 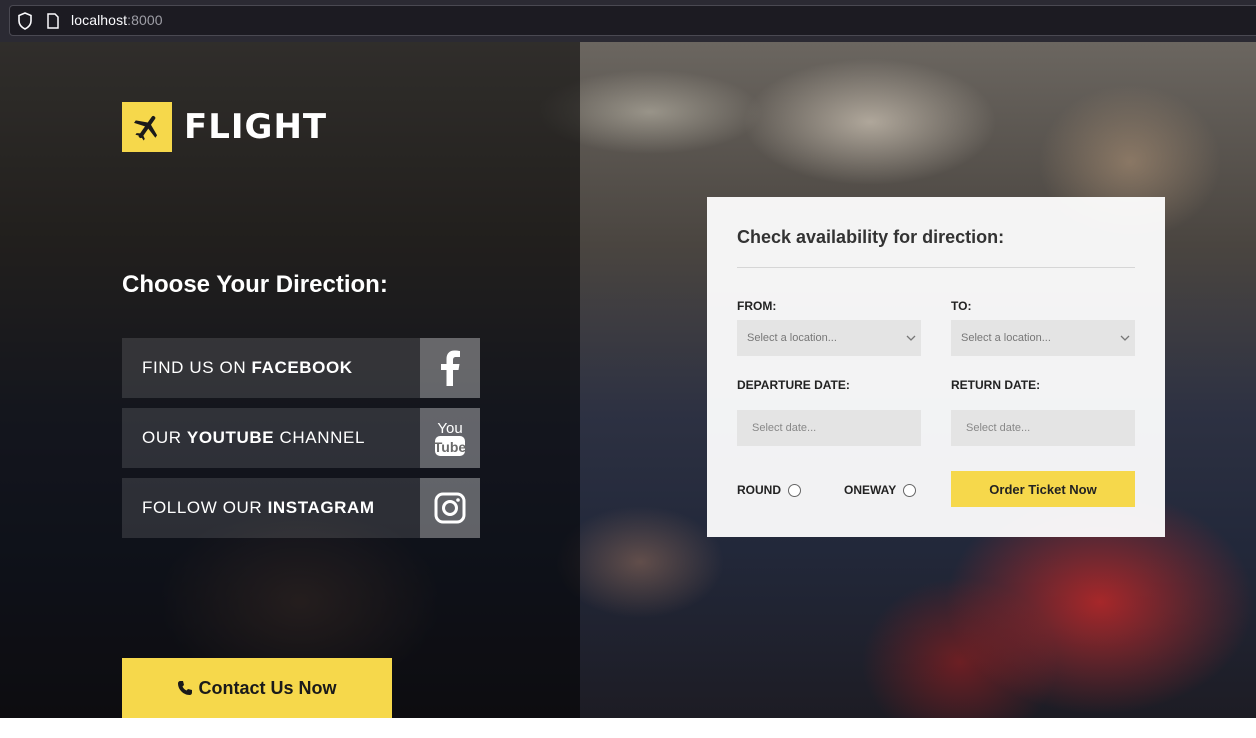 I want to click on airplane-icon, so click(x=147, y=127).